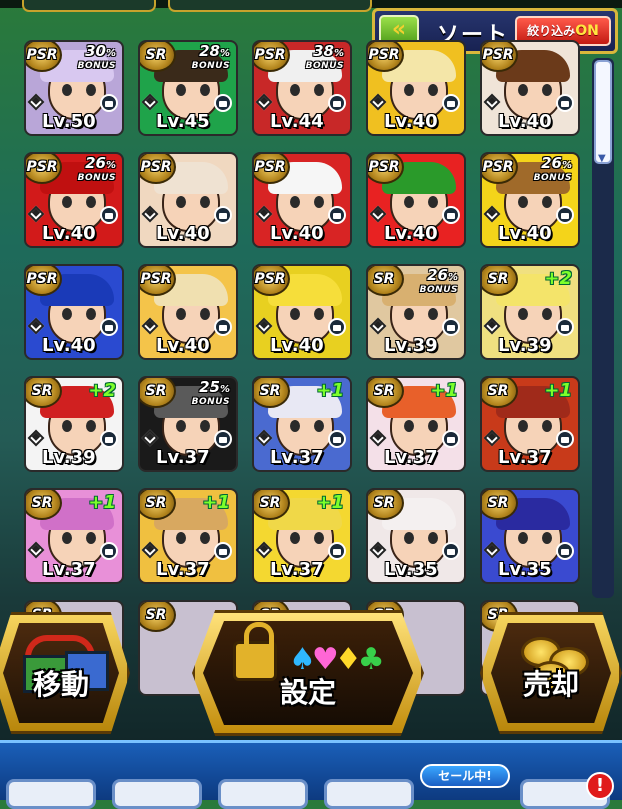 The height and width of the screenshot is (809, 622). I want to click on level-label: Lv.39, so click(411, 345).